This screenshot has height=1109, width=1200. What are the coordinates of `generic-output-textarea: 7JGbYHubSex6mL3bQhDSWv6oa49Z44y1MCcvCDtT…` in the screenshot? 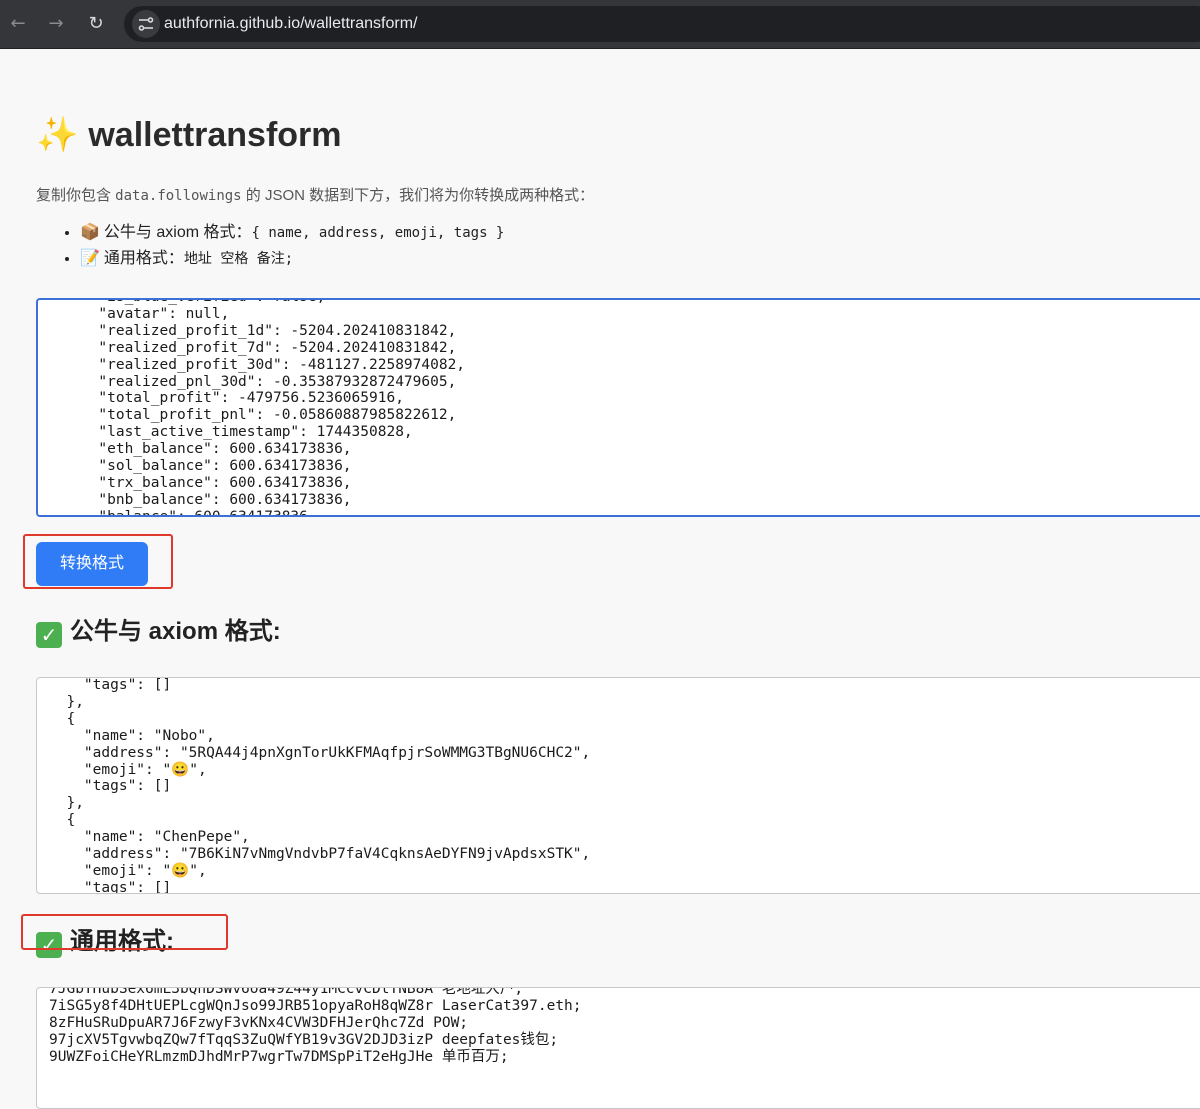 It's located at (618, 1048).